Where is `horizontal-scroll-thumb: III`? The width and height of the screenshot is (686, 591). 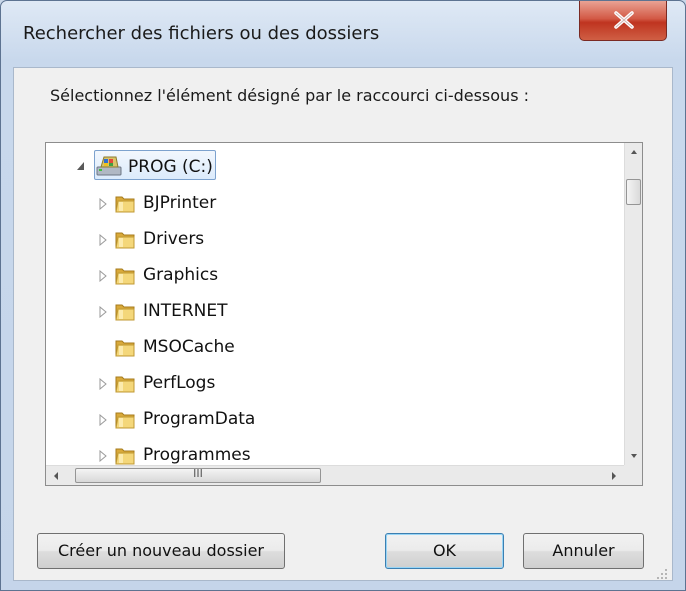 horizontal-scroll-thumb: III is located at coordinates (198, 475).